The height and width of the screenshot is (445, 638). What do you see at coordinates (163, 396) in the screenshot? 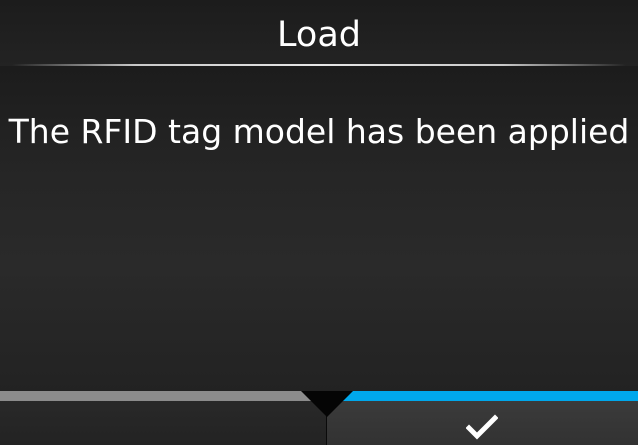
I see `left-softkey-strip` at bounding box center [163, 396].